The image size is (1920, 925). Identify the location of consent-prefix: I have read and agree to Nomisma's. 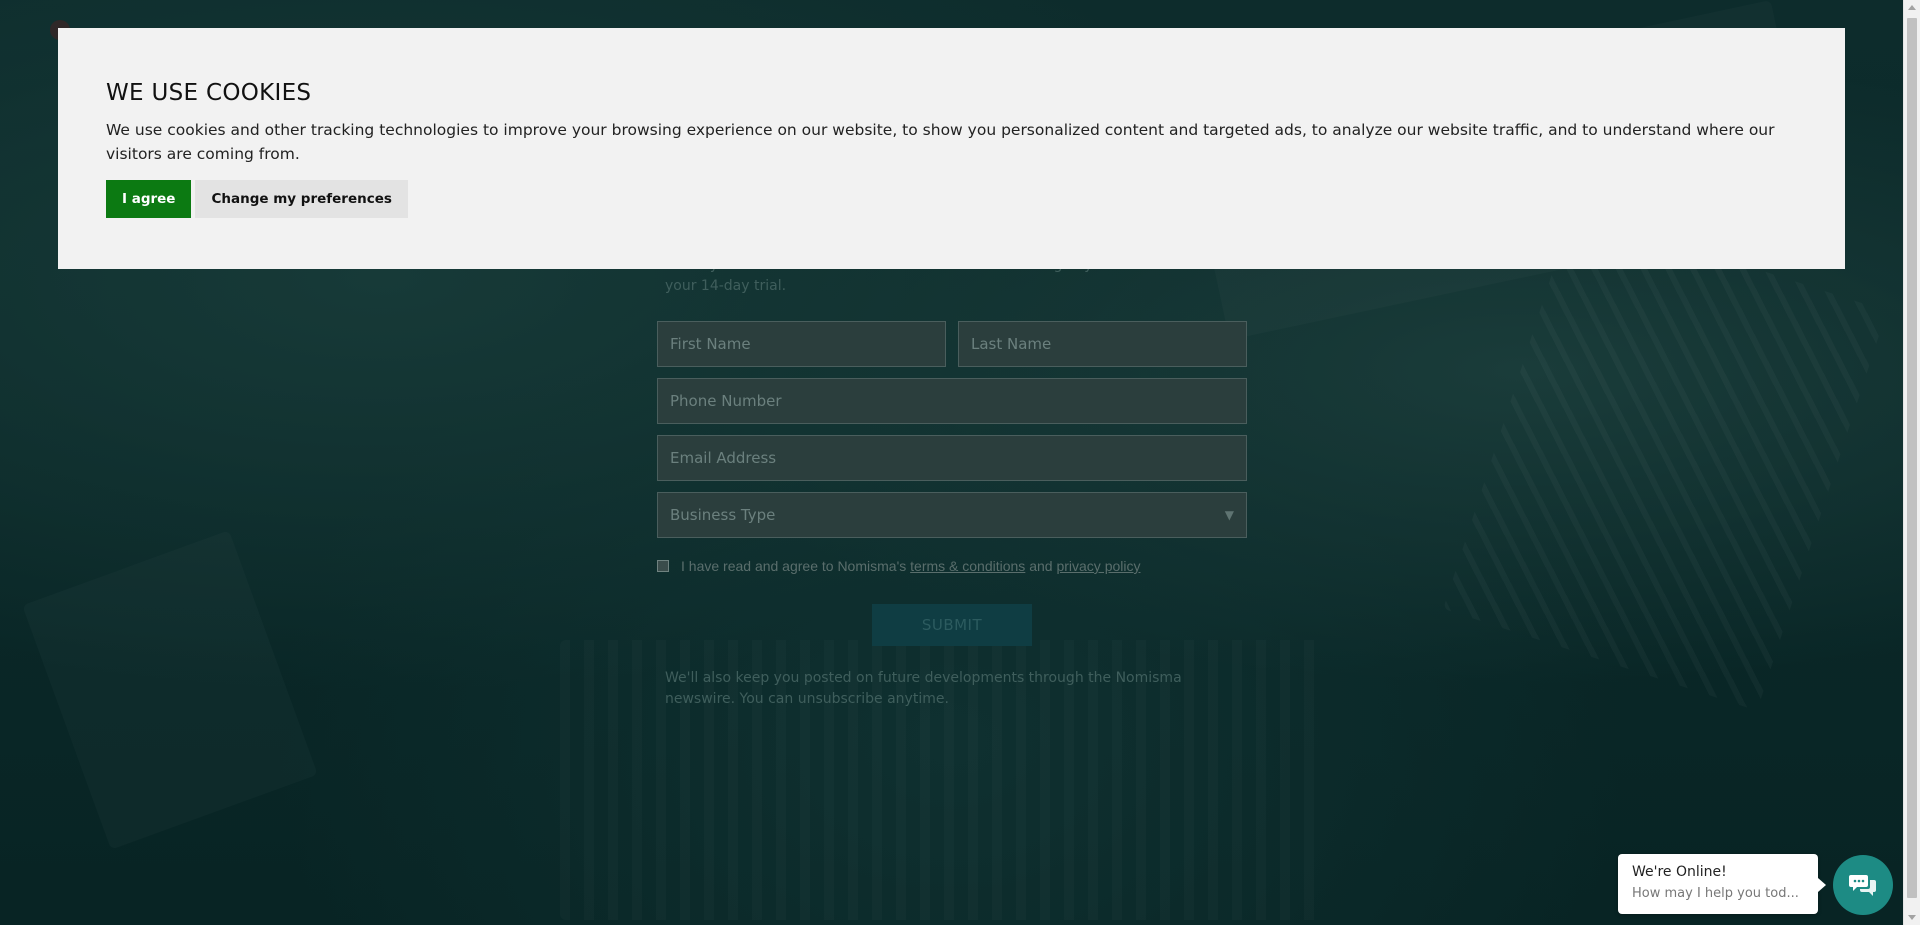
(794, 566).